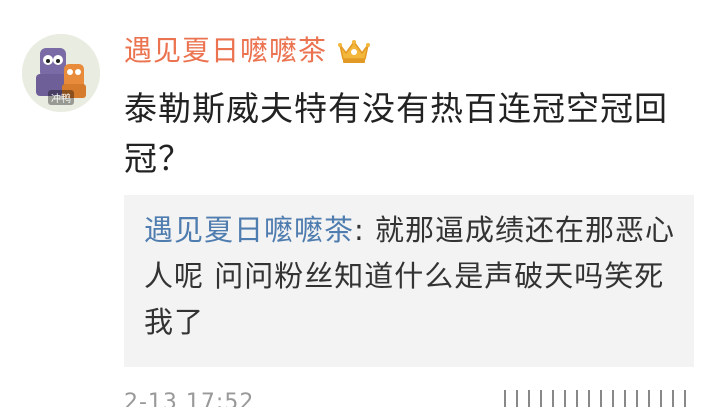 This screenshot has width=720, height=407. What do you see at coordinates (249, 230) in the screenshot?
I see `quote-username: 遇见夏日嚒嚒茶` at bounding box center [249, 230].